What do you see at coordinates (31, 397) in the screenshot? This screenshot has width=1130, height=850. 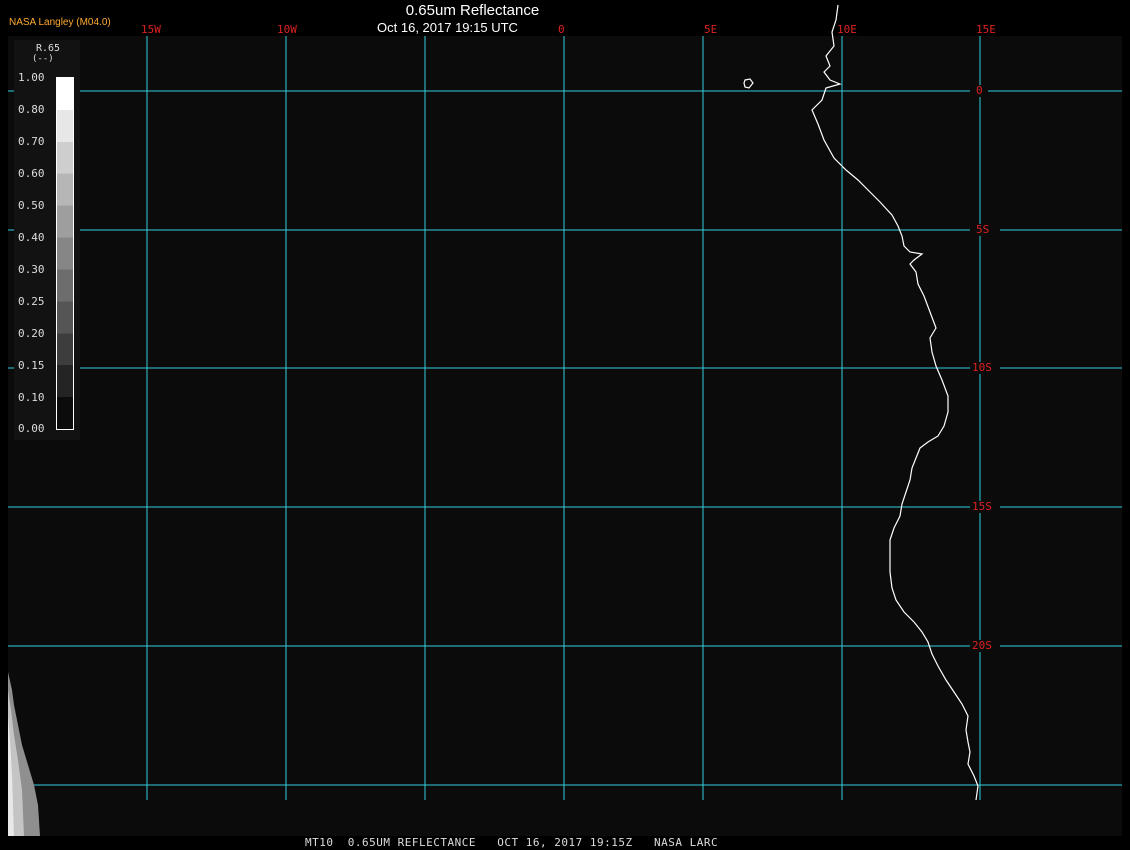 I see `legend-tick: 0.10` at bounding box center [31, 397].